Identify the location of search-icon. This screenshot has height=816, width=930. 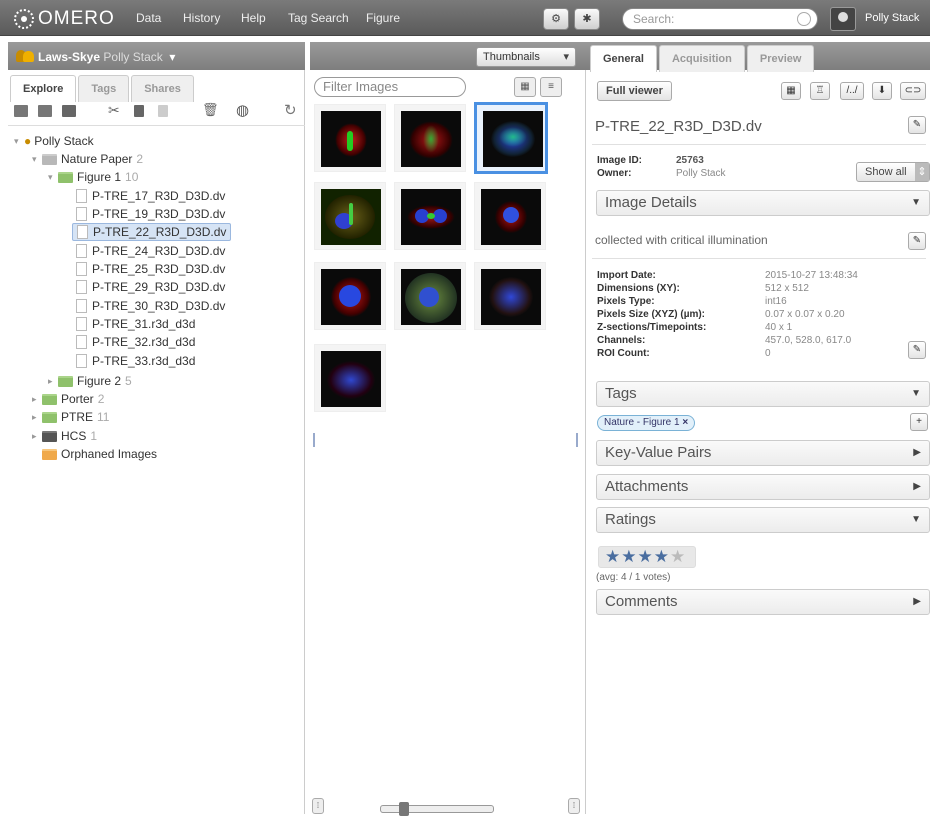
(804, 19).